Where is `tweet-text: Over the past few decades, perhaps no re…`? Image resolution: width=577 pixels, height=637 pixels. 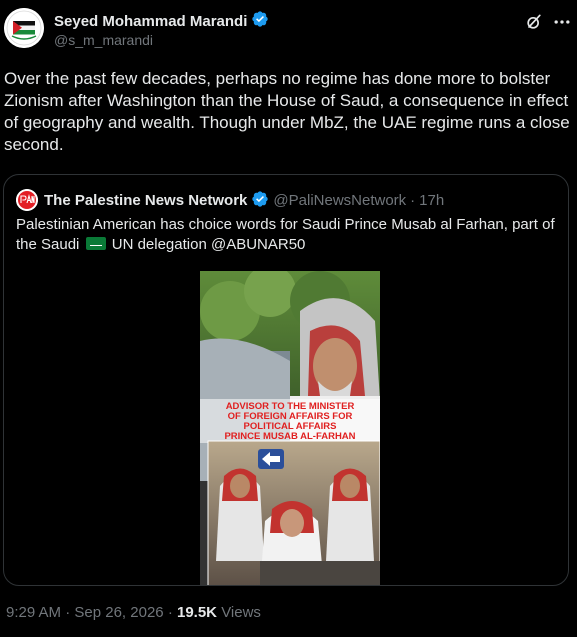
tweet-text: Over the past few decades, perhaps no re… is located at coordinates (287, 111).